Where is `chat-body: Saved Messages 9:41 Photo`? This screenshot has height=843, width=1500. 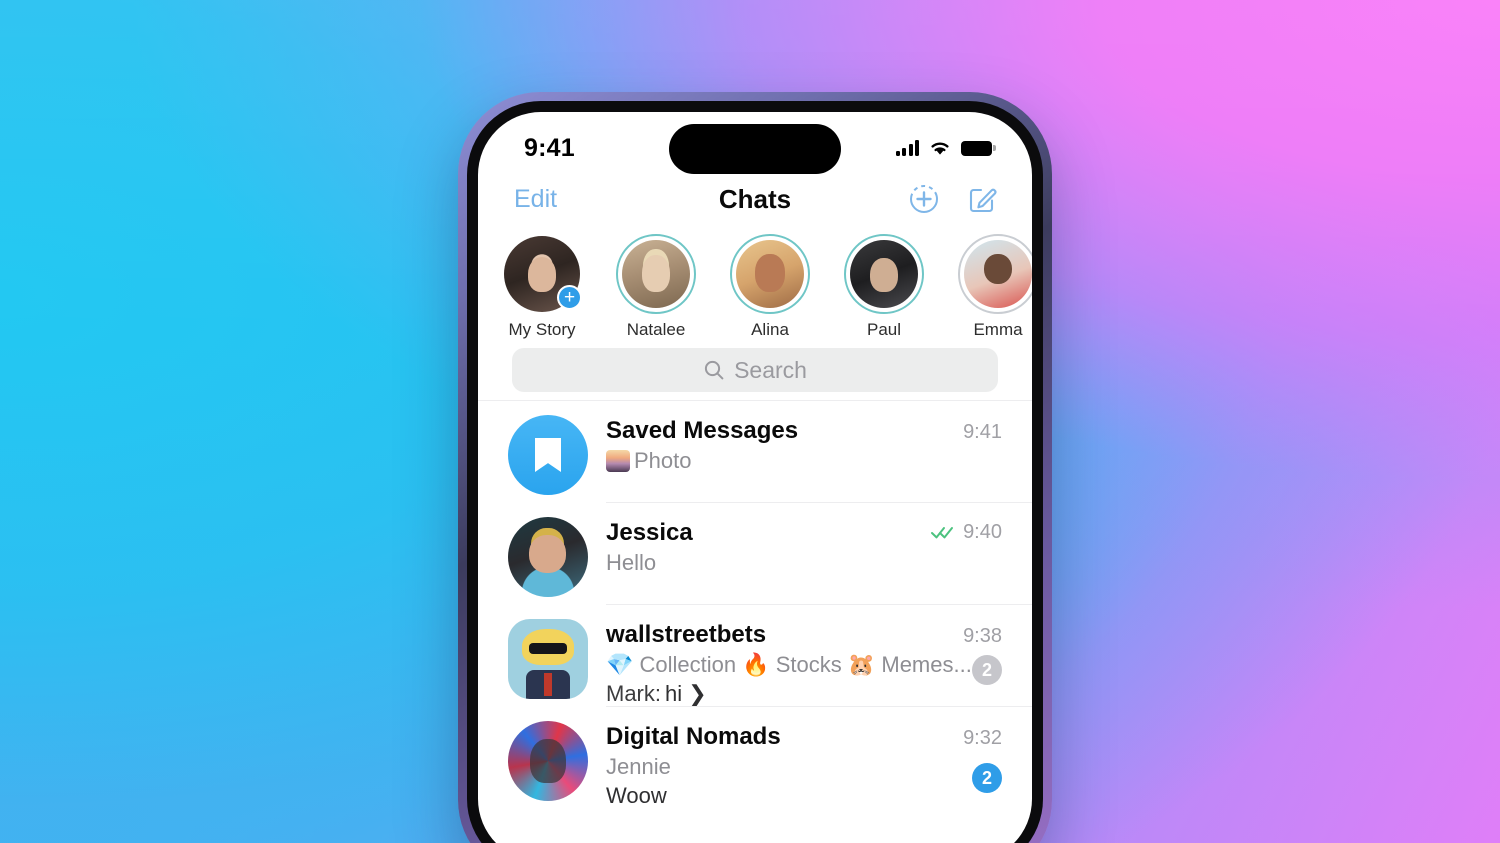
chat-body: Saved Messages 9:41 Photo is located at coordinates (795, 459).